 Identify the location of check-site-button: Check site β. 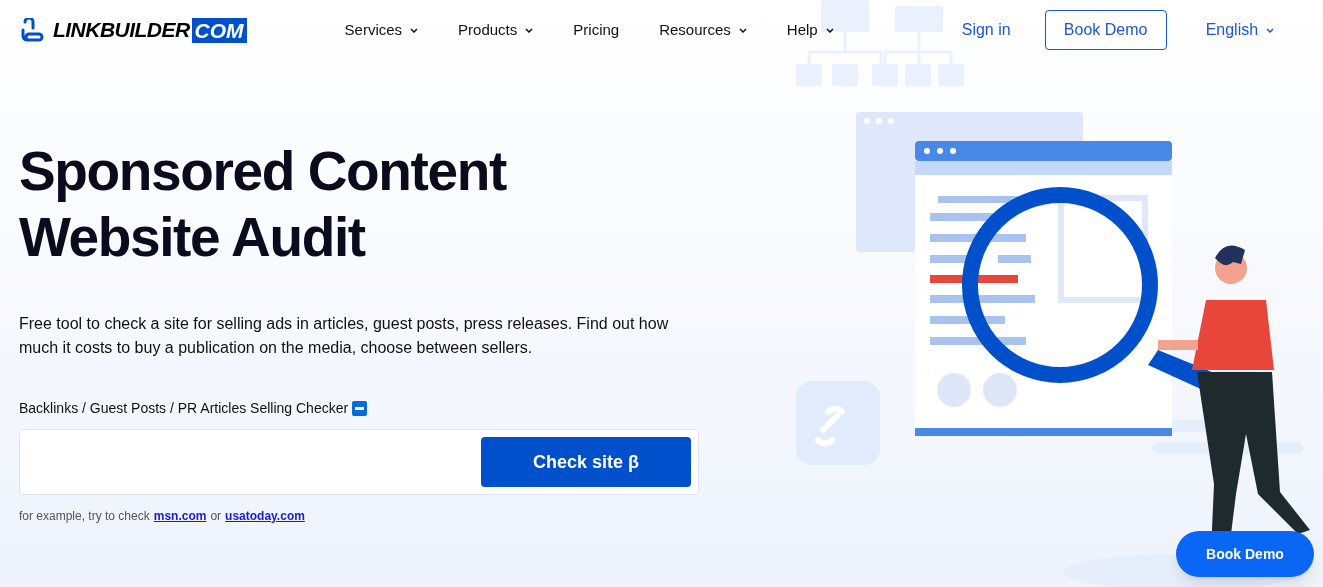
(586, 462).